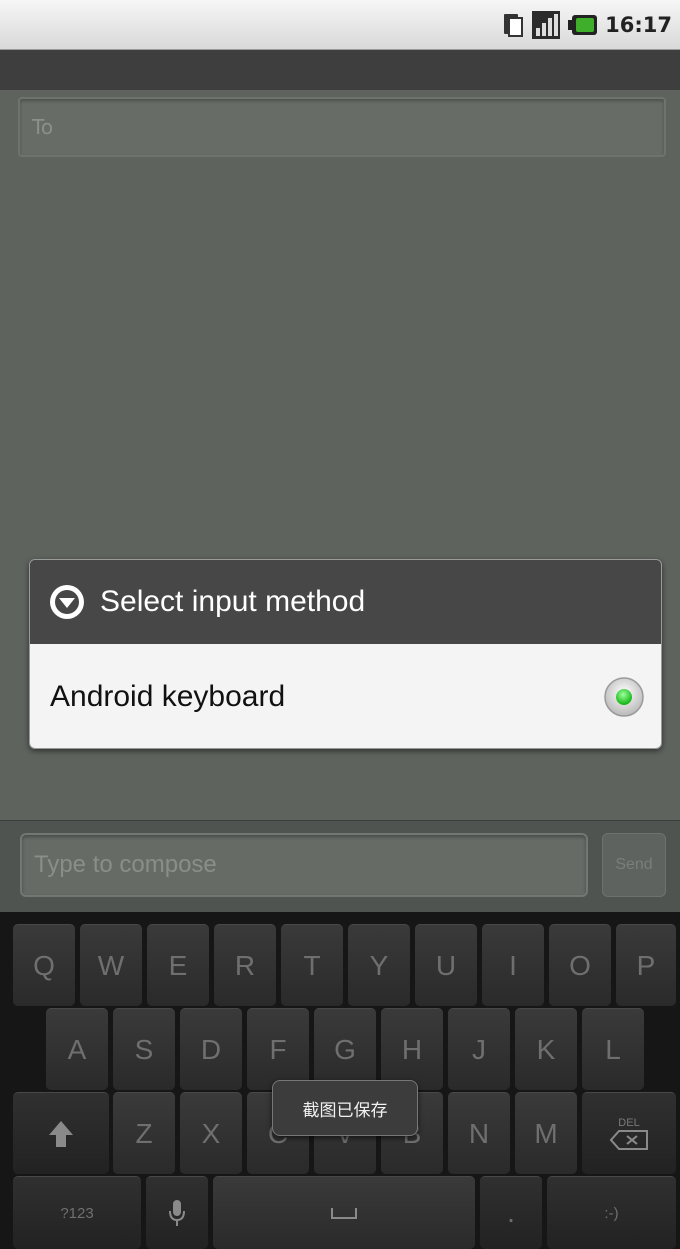  What do you see at coordinates (546, 1049) in the screenshot?
I see `key-k: K` at bounding box center [546, 1049].